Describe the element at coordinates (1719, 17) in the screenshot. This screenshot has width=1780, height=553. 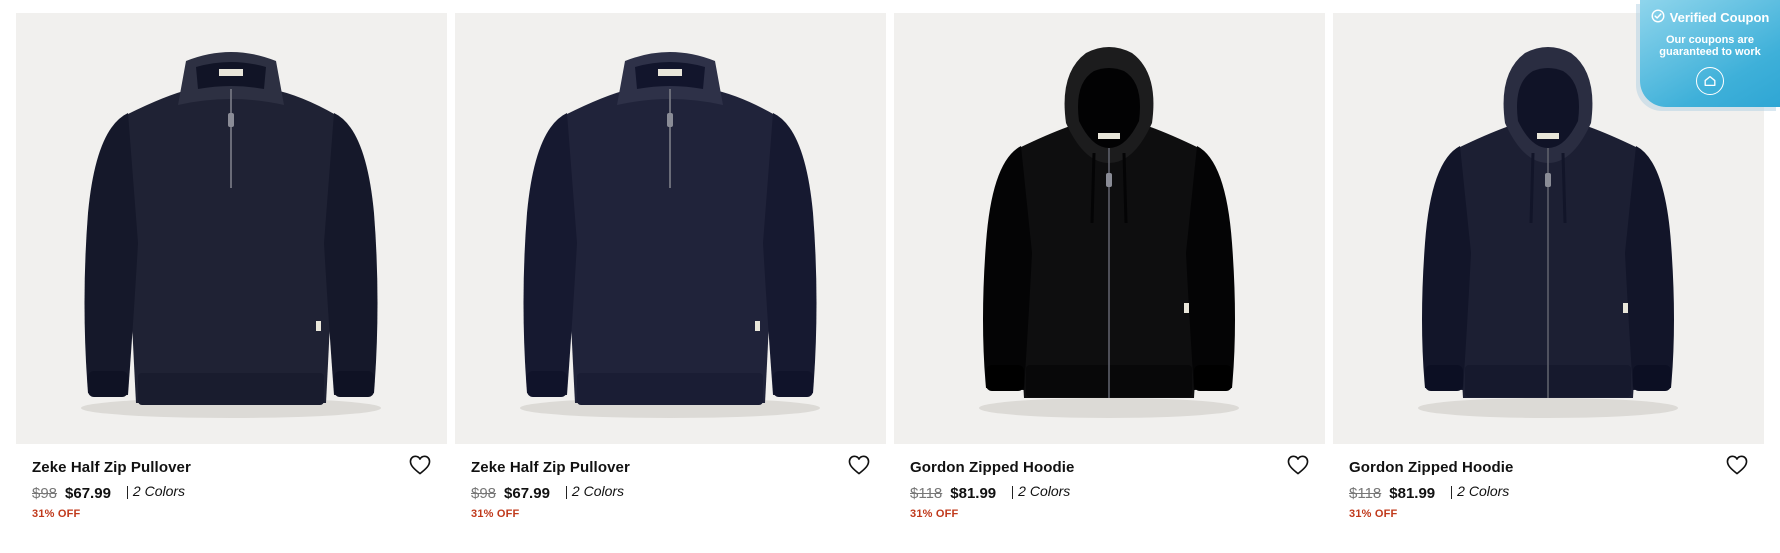
I see `coupon-title: Verified Coupon` at that location.